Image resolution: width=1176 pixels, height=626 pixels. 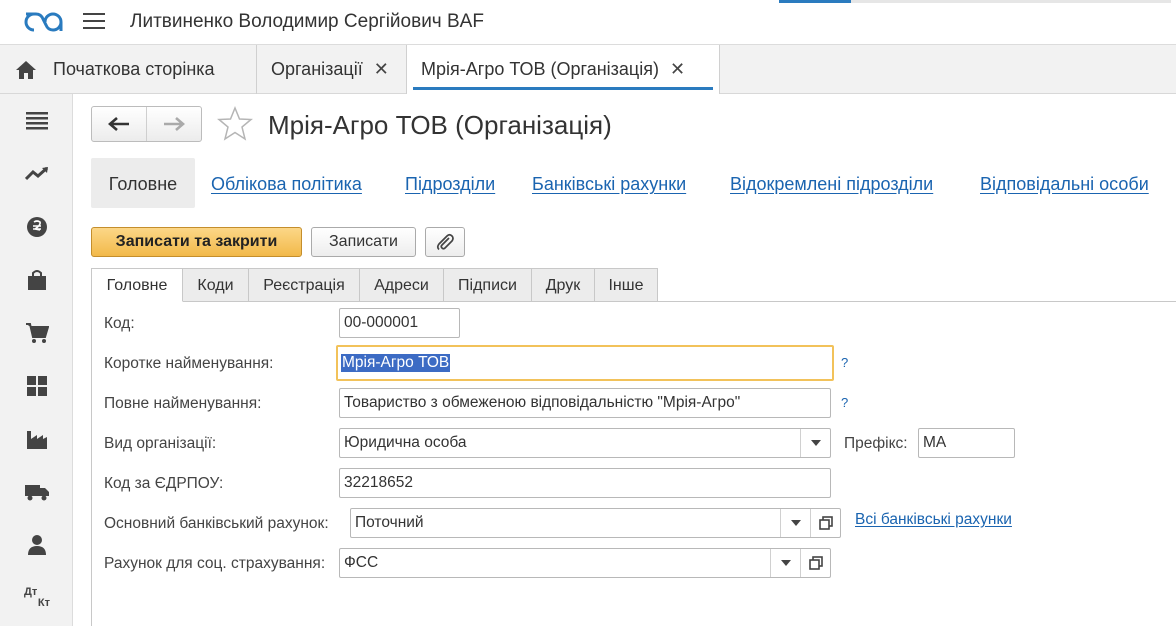 What do you see at coordinates (488, 285) in the screenshot?
I see `tab-signatures: Підписи` at bounding box center [488, 285].